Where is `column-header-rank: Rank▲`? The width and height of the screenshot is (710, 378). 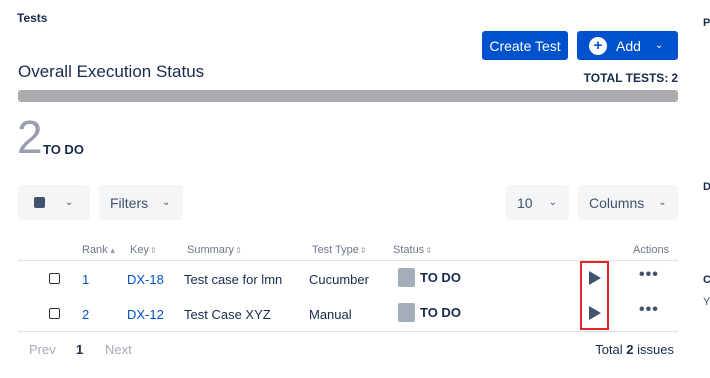 column-header-rank: Rank▲ is located at coordinates (99, 250).